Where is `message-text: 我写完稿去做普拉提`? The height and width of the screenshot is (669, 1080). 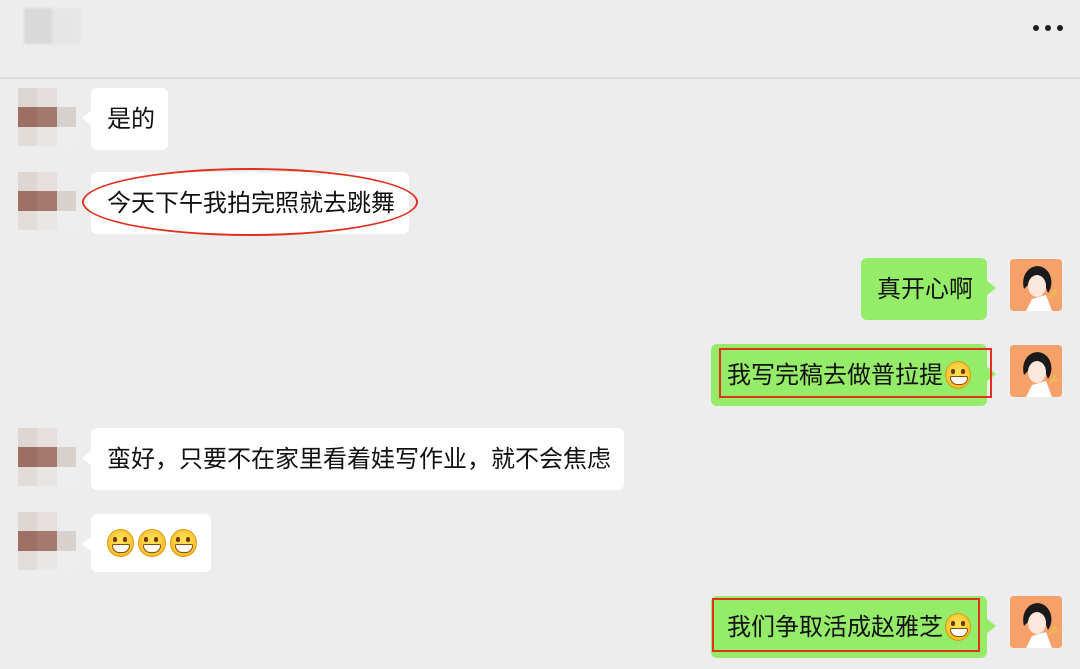 message-text: 我写完稿去做普拉提 is located at coordinates (835, 375).